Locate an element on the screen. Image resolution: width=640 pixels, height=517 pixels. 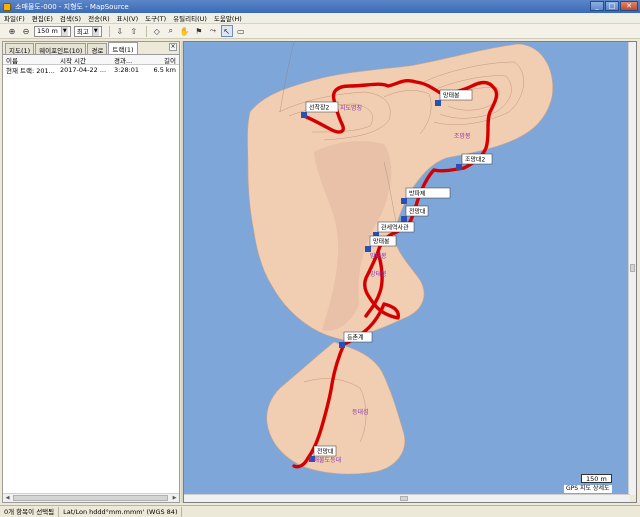
tab-maps: 지도(1) is located at coordinates (20, 49).